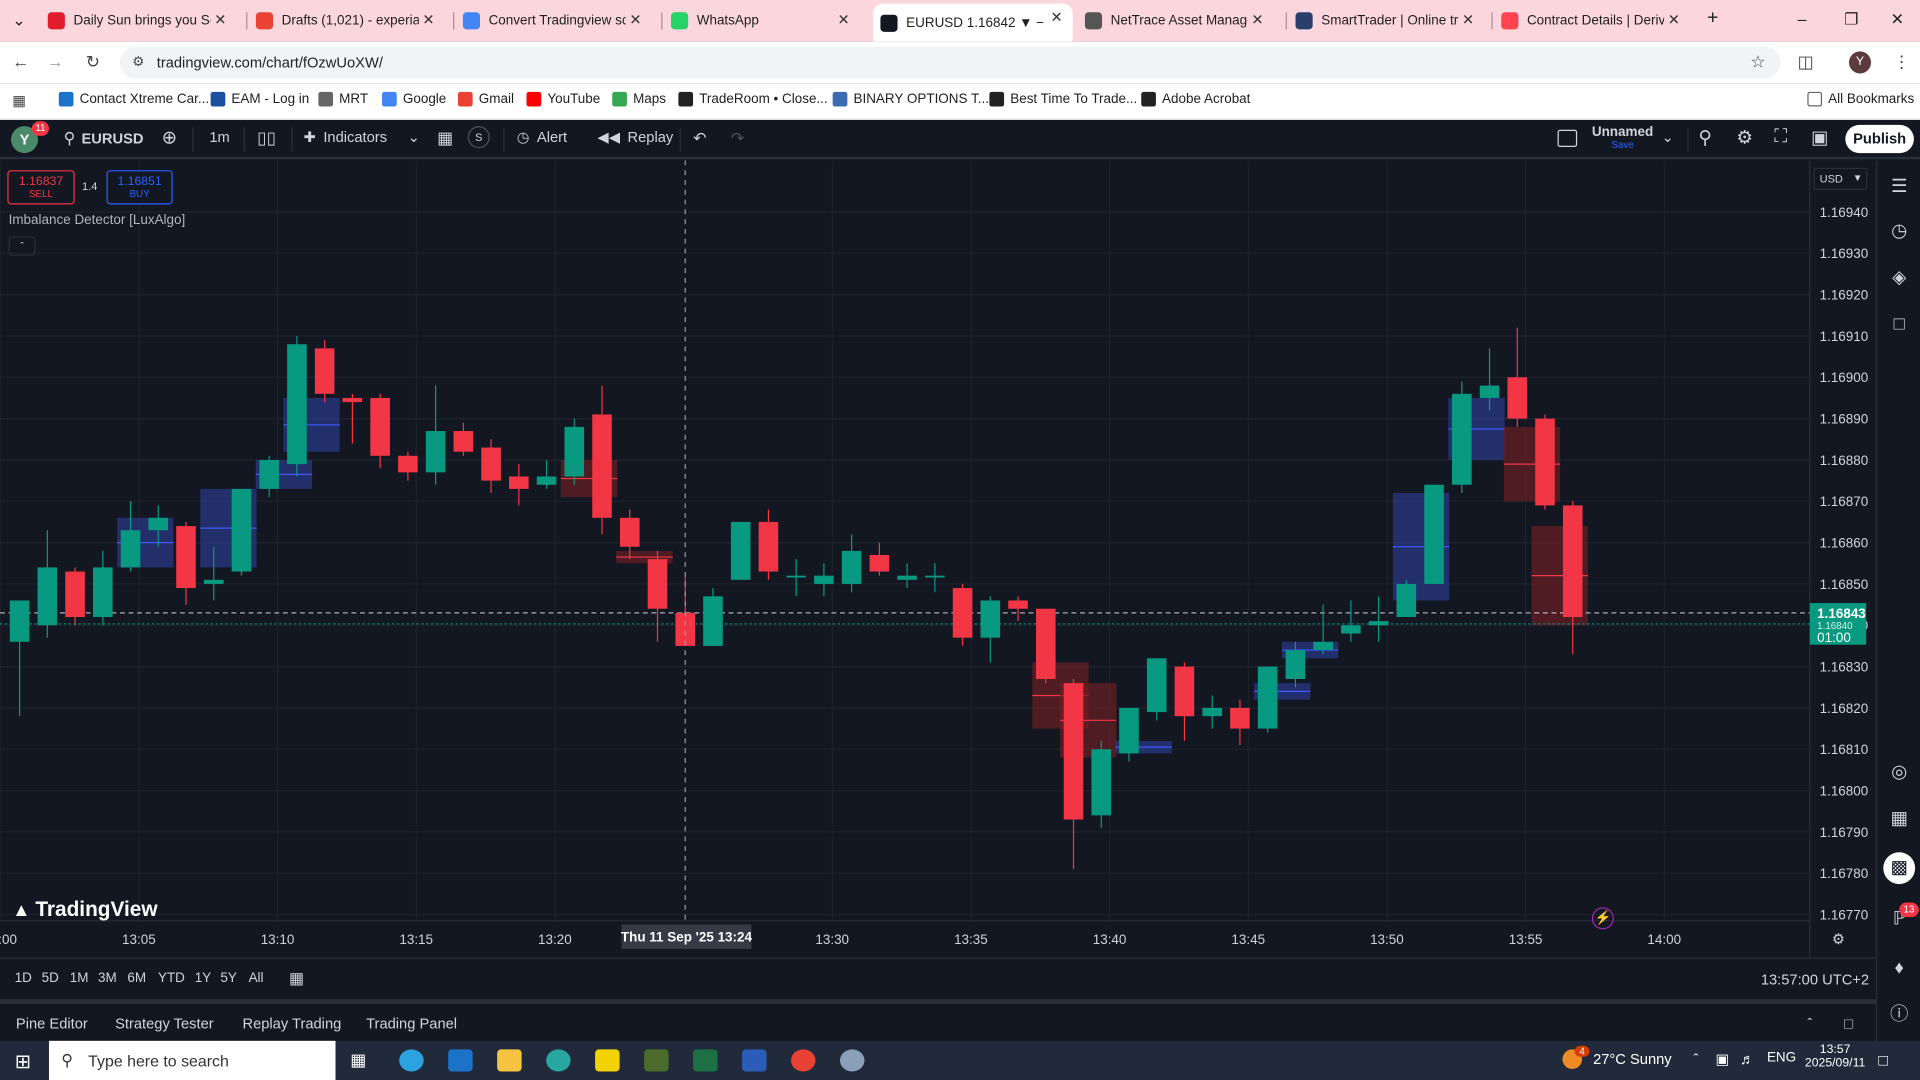  I want to click on layout-square-icon, so click(1567, 138).